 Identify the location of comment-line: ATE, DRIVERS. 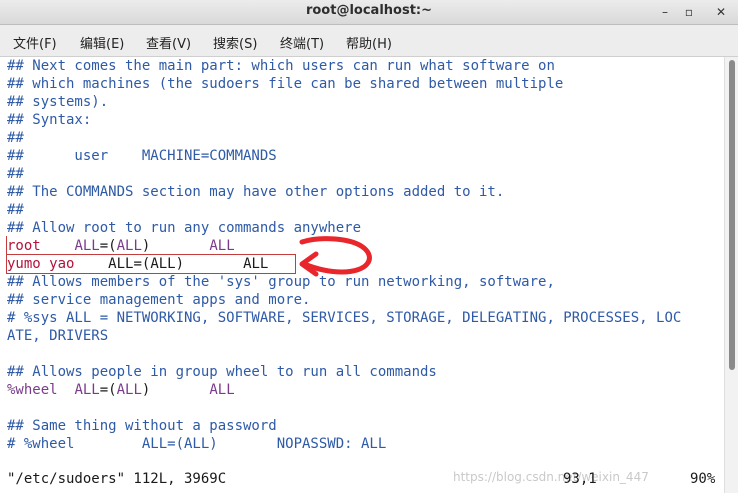
(58, 336).